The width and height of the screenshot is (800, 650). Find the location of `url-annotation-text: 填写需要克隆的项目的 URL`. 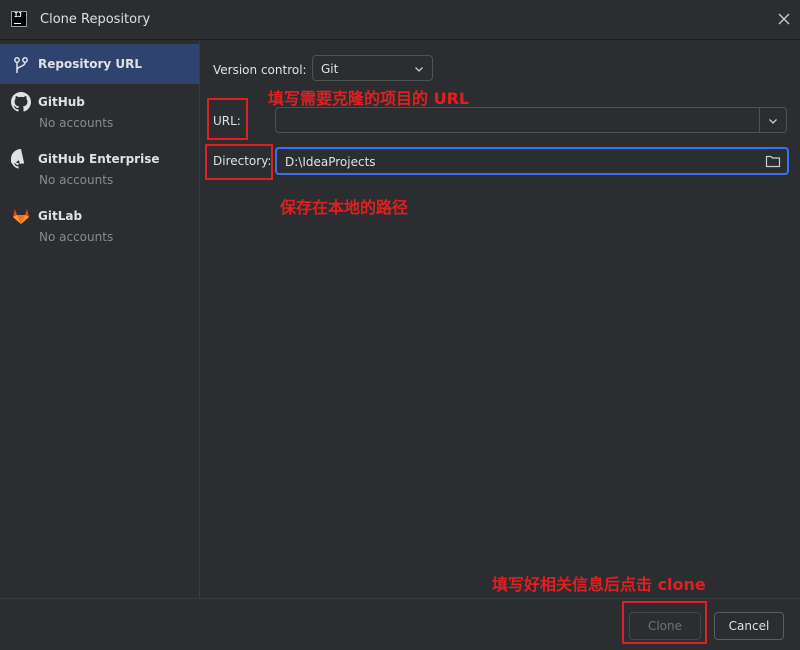

url-annotation-text: 填写需要克隆的项目的 URL is located at coordinates (369, 98).